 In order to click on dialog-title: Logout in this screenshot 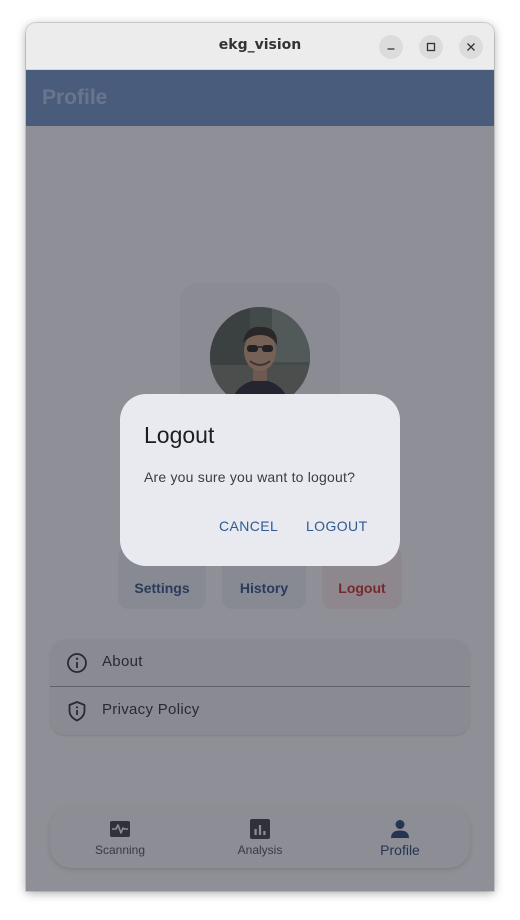, I will do `click(179, 435)`.